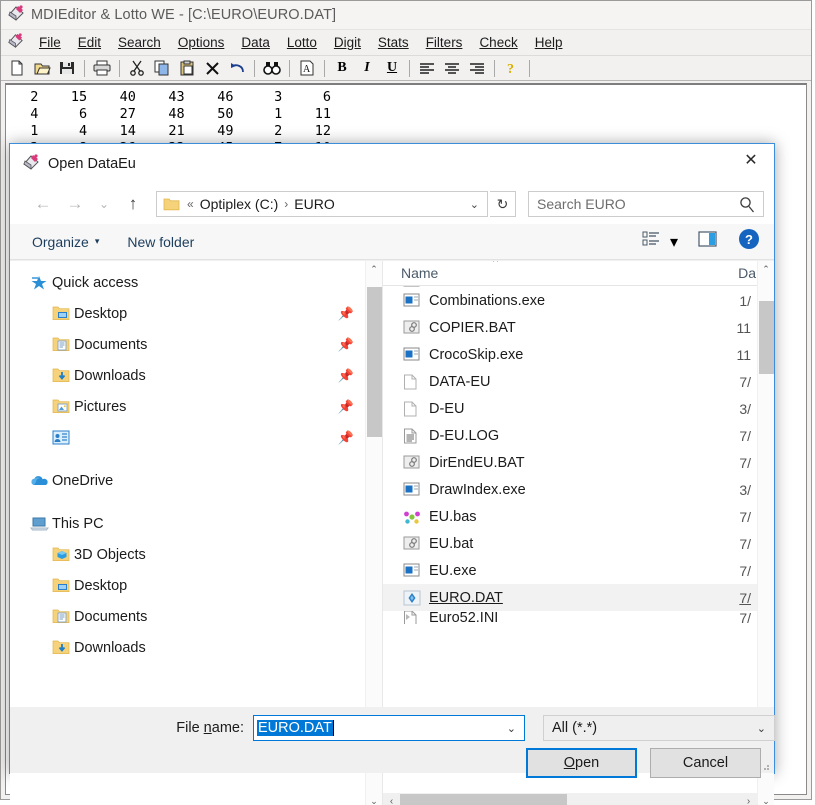 The height and width of the screenshot is (805, 815). Describe the element at coordinates (196, 647) in the screenshot. I see `sidebar-item-downloads-pc: Downloads` at that location.